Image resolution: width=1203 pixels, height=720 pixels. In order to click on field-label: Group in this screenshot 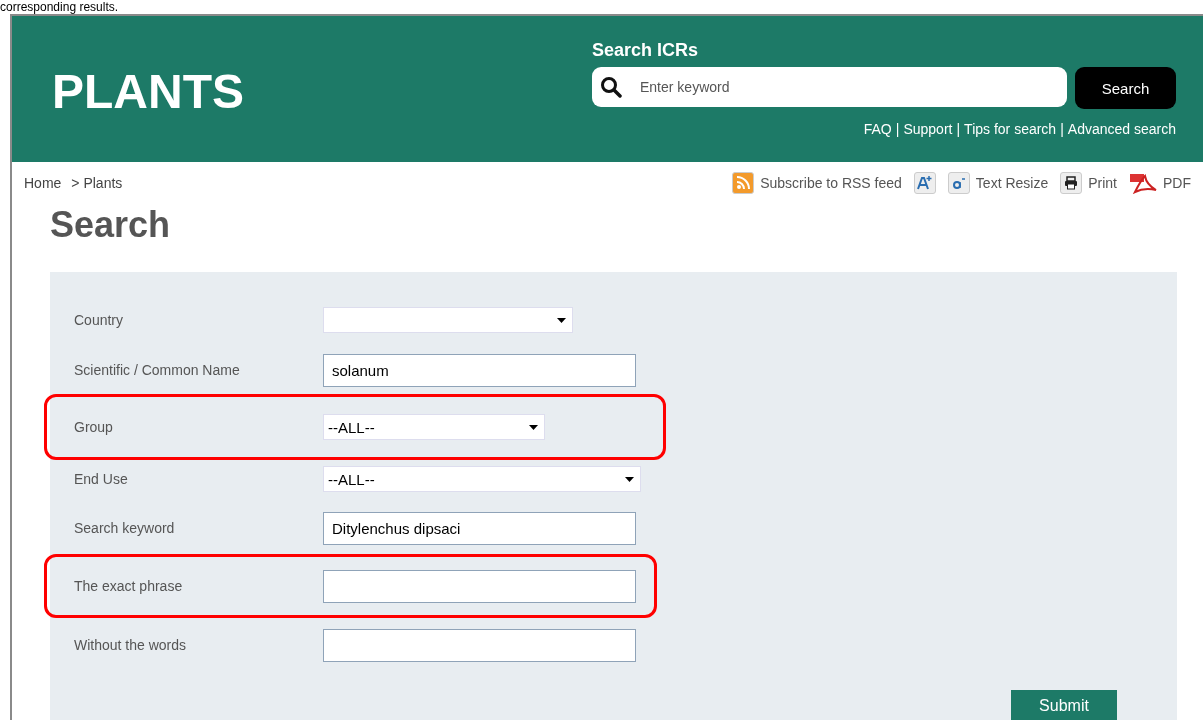, I will do `click(94, 427)`.